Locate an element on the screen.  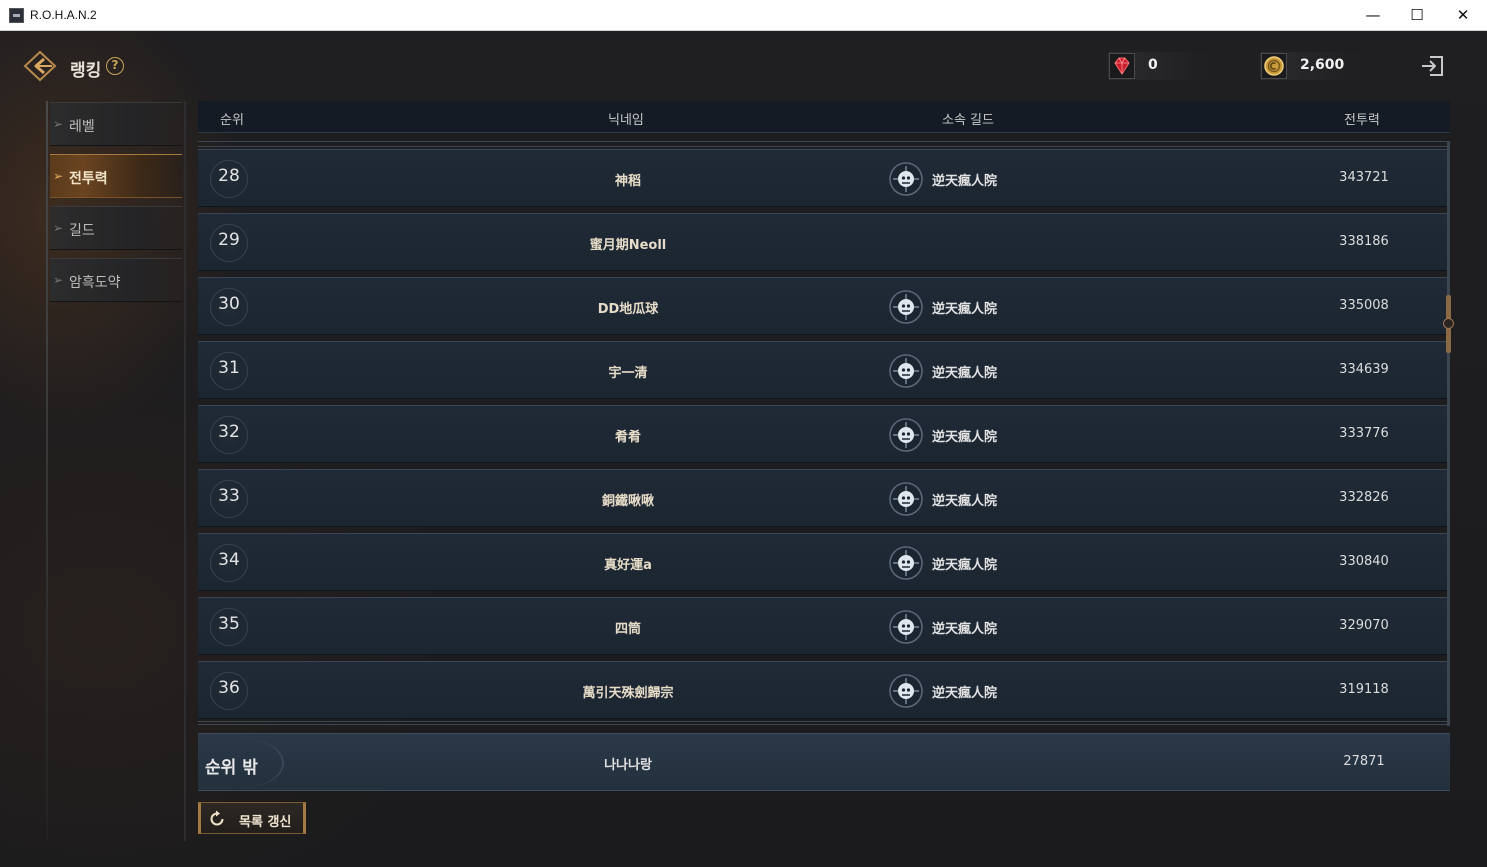
minimize-button: — is located at coordinates (1373, 15).